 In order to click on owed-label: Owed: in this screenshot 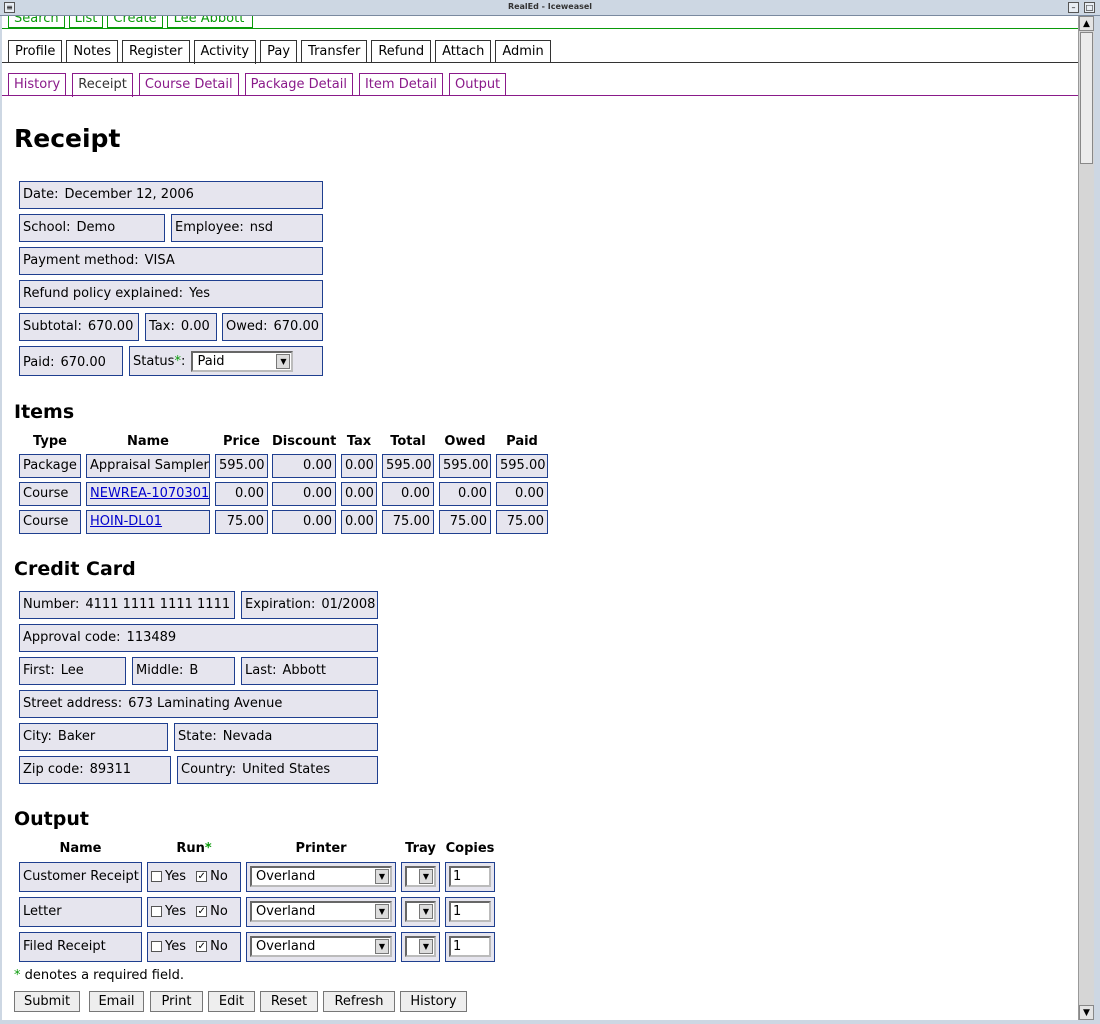, I will do `click(247, 326)`.